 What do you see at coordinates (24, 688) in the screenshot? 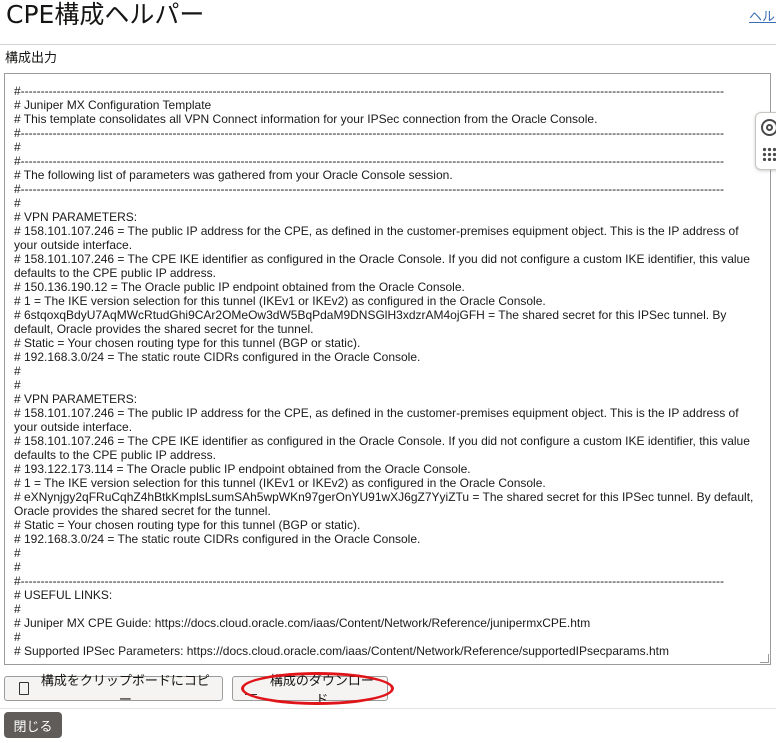
I see `clipboard-icon` at bounding box center [24, 688].